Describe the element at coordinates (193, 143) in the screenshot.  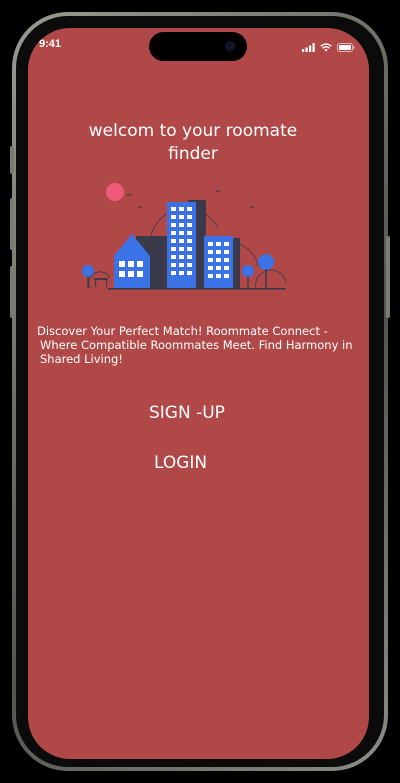
I see `welcome-title: welcom to your roomate finder` at that location.